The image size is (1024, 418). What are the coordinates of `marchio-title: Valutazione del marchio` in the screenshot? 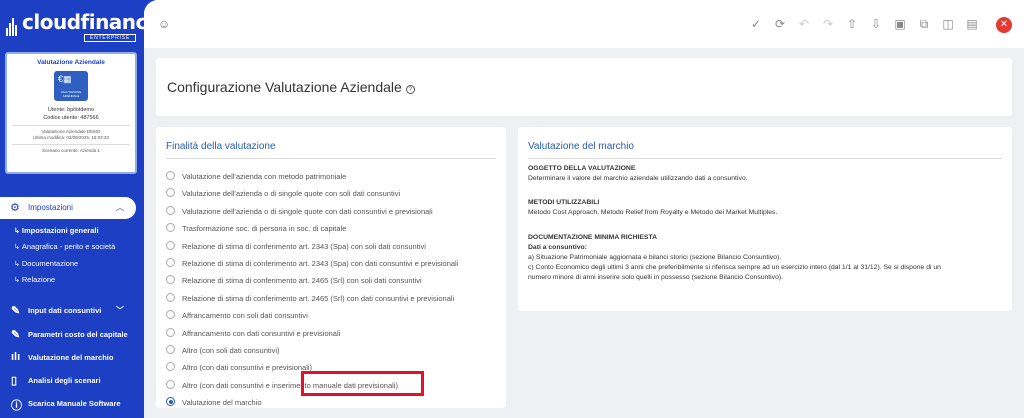 It's located at (581, 146).